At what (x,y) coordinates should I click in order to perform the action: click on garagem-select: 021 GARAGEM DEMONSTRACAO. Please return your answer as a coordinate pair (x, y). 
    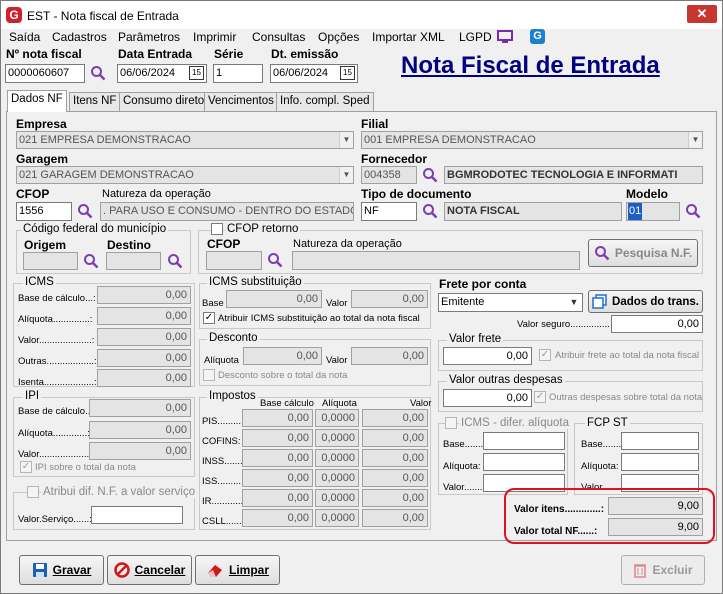
    Looking at the image, I should click on (185, 175).